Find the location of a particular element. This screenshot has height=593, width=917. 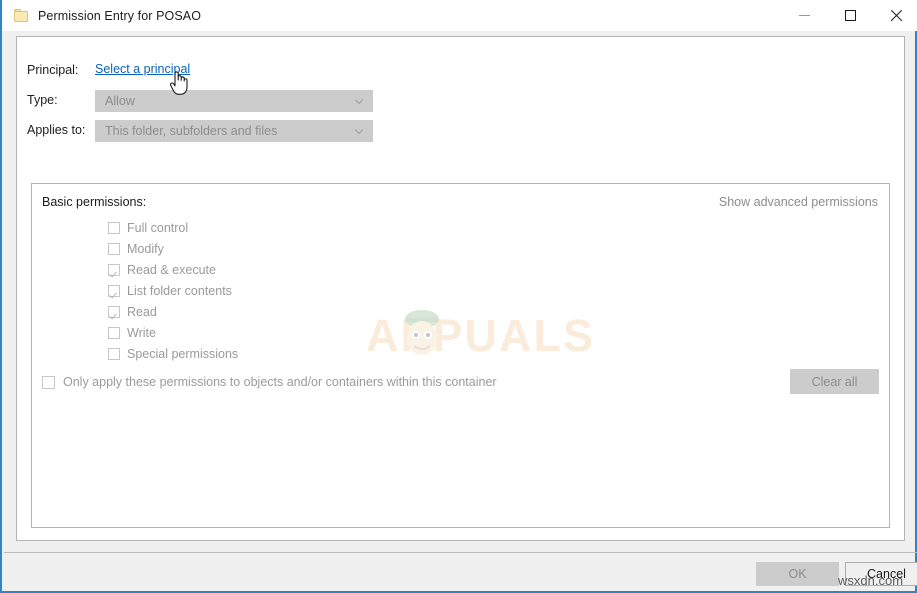

permission-row: Write is located at coordinates (173, 332).